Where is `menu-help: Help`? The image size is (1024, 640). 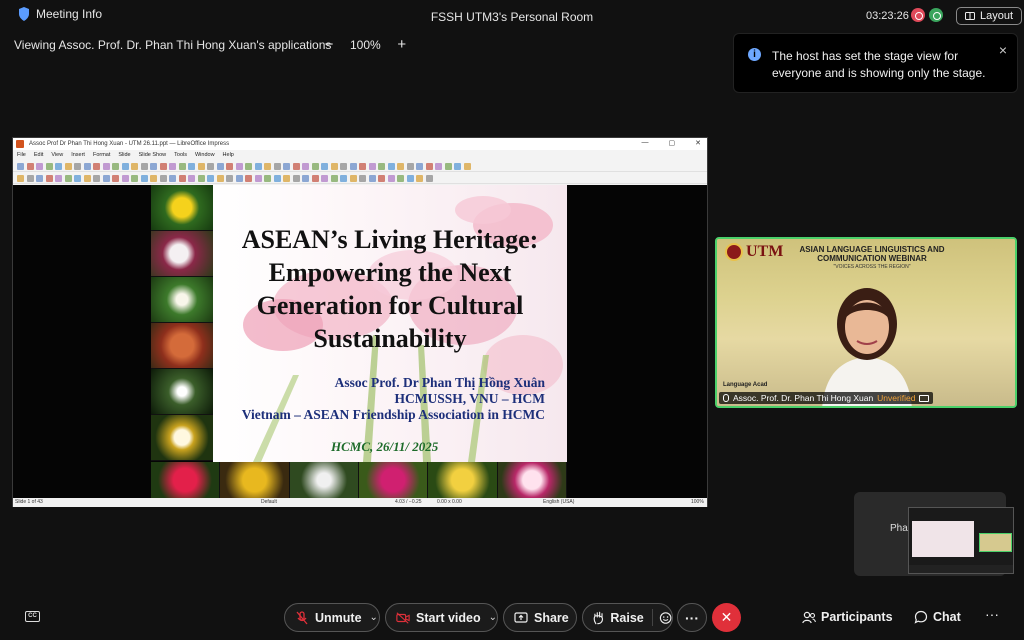
menu-help: Help is located at coordinates (228, 155).